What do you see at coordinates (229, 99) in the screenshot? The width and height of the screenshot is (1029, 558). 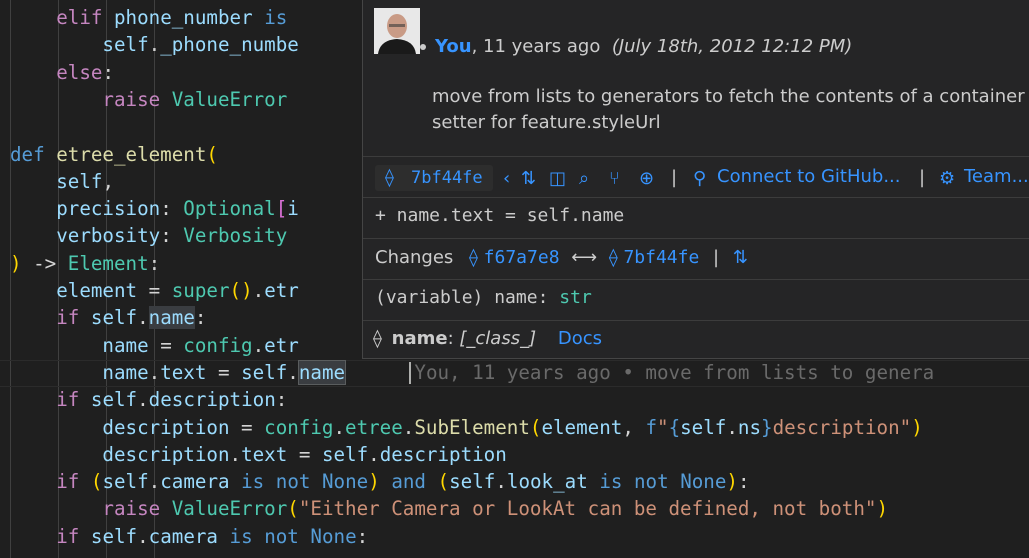 I see `code-token: ValueError` at bounding box center [229, 99].